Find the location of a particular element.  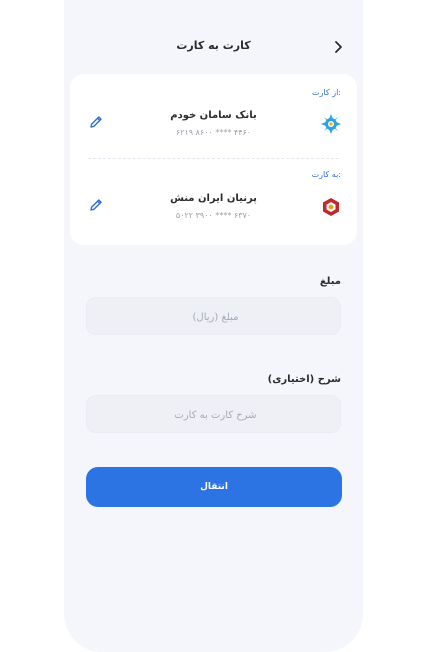

saman-bank-logo-icon is located at coordinates (331, 124).